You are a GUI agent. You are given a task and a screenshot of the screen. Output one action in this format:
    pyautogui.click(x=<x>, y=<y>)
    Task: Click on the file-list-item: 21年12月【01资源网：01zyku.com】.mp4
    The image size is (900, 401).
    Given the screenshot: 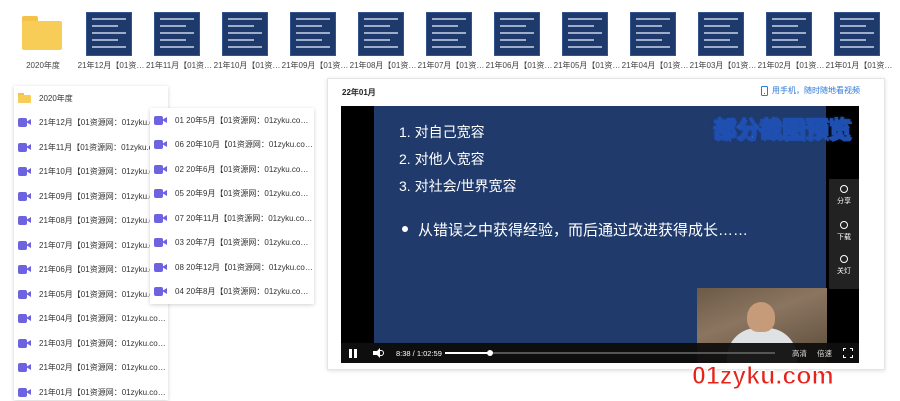 What is the action you would take?
    pyautogui.click(x=91, y=123)
    